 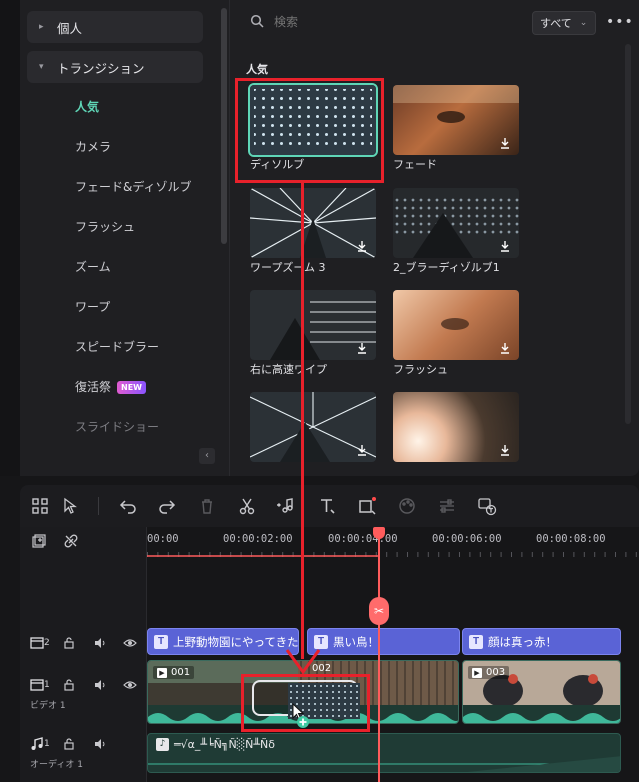 What do you see at coordinates (356, 641) in the screenshot?
I see `clip-label: 黒い鳥！` at bounding box center [356, 641].